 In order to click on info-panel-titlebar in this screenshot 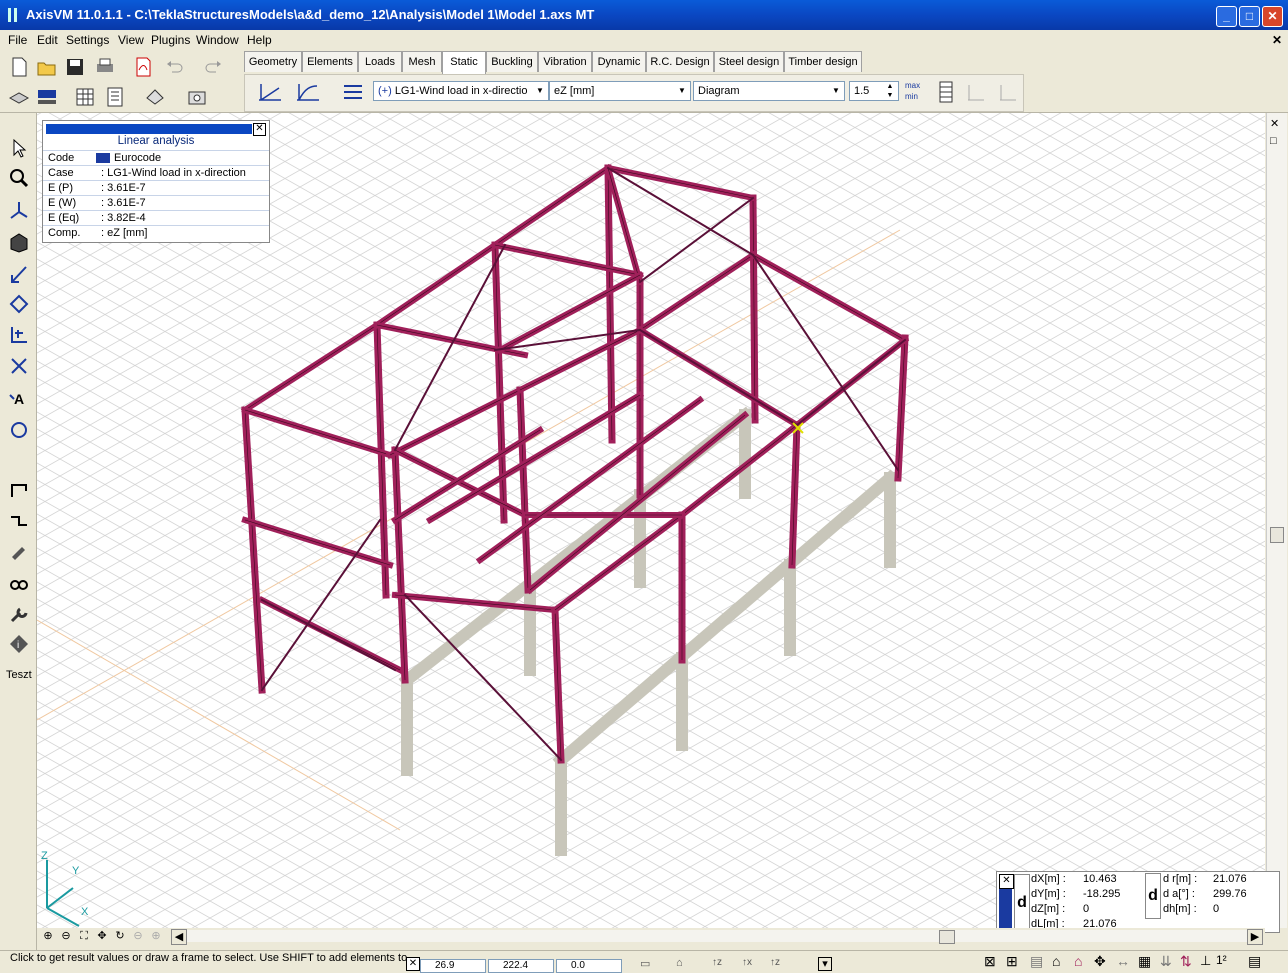, I will do `click(149, 129)`.